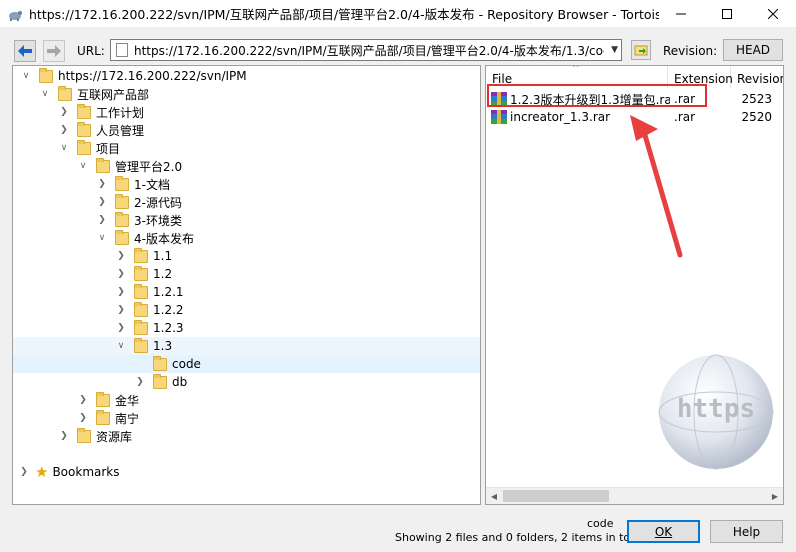 The width and height of the screenshot is (796, 552). Describe the element at coordinates (122, 50) in the screenshot. I see `file-icon` at that location.